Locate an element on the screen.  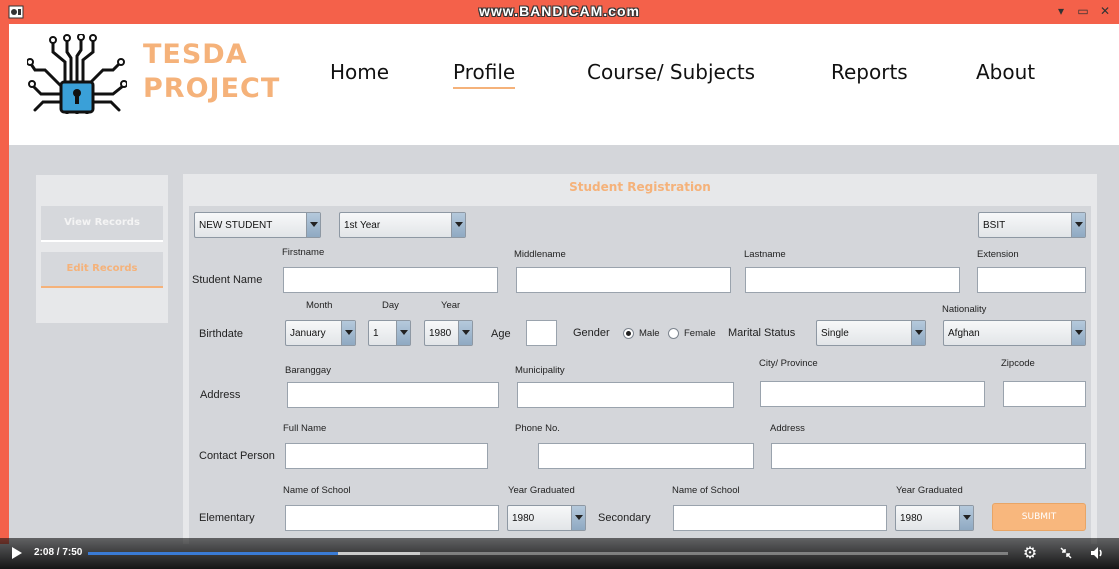
marital-status-select: Single is located at coordinates (871, 333).